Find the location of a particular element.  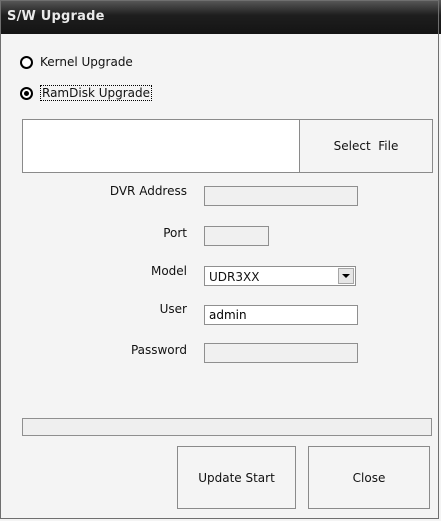

port-label: Port is located at coordinates (175, 233).